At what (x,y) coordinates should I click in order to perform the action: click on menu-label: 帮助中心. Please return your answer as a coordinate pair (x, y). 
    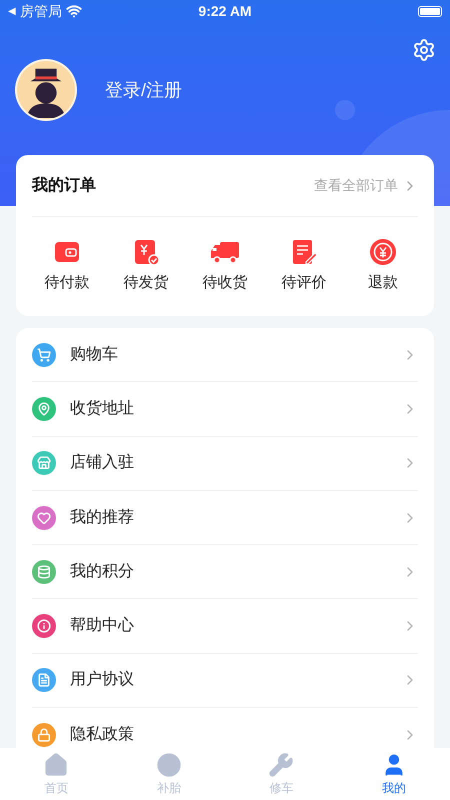
    Looking at the image, I should click on (102, 626).